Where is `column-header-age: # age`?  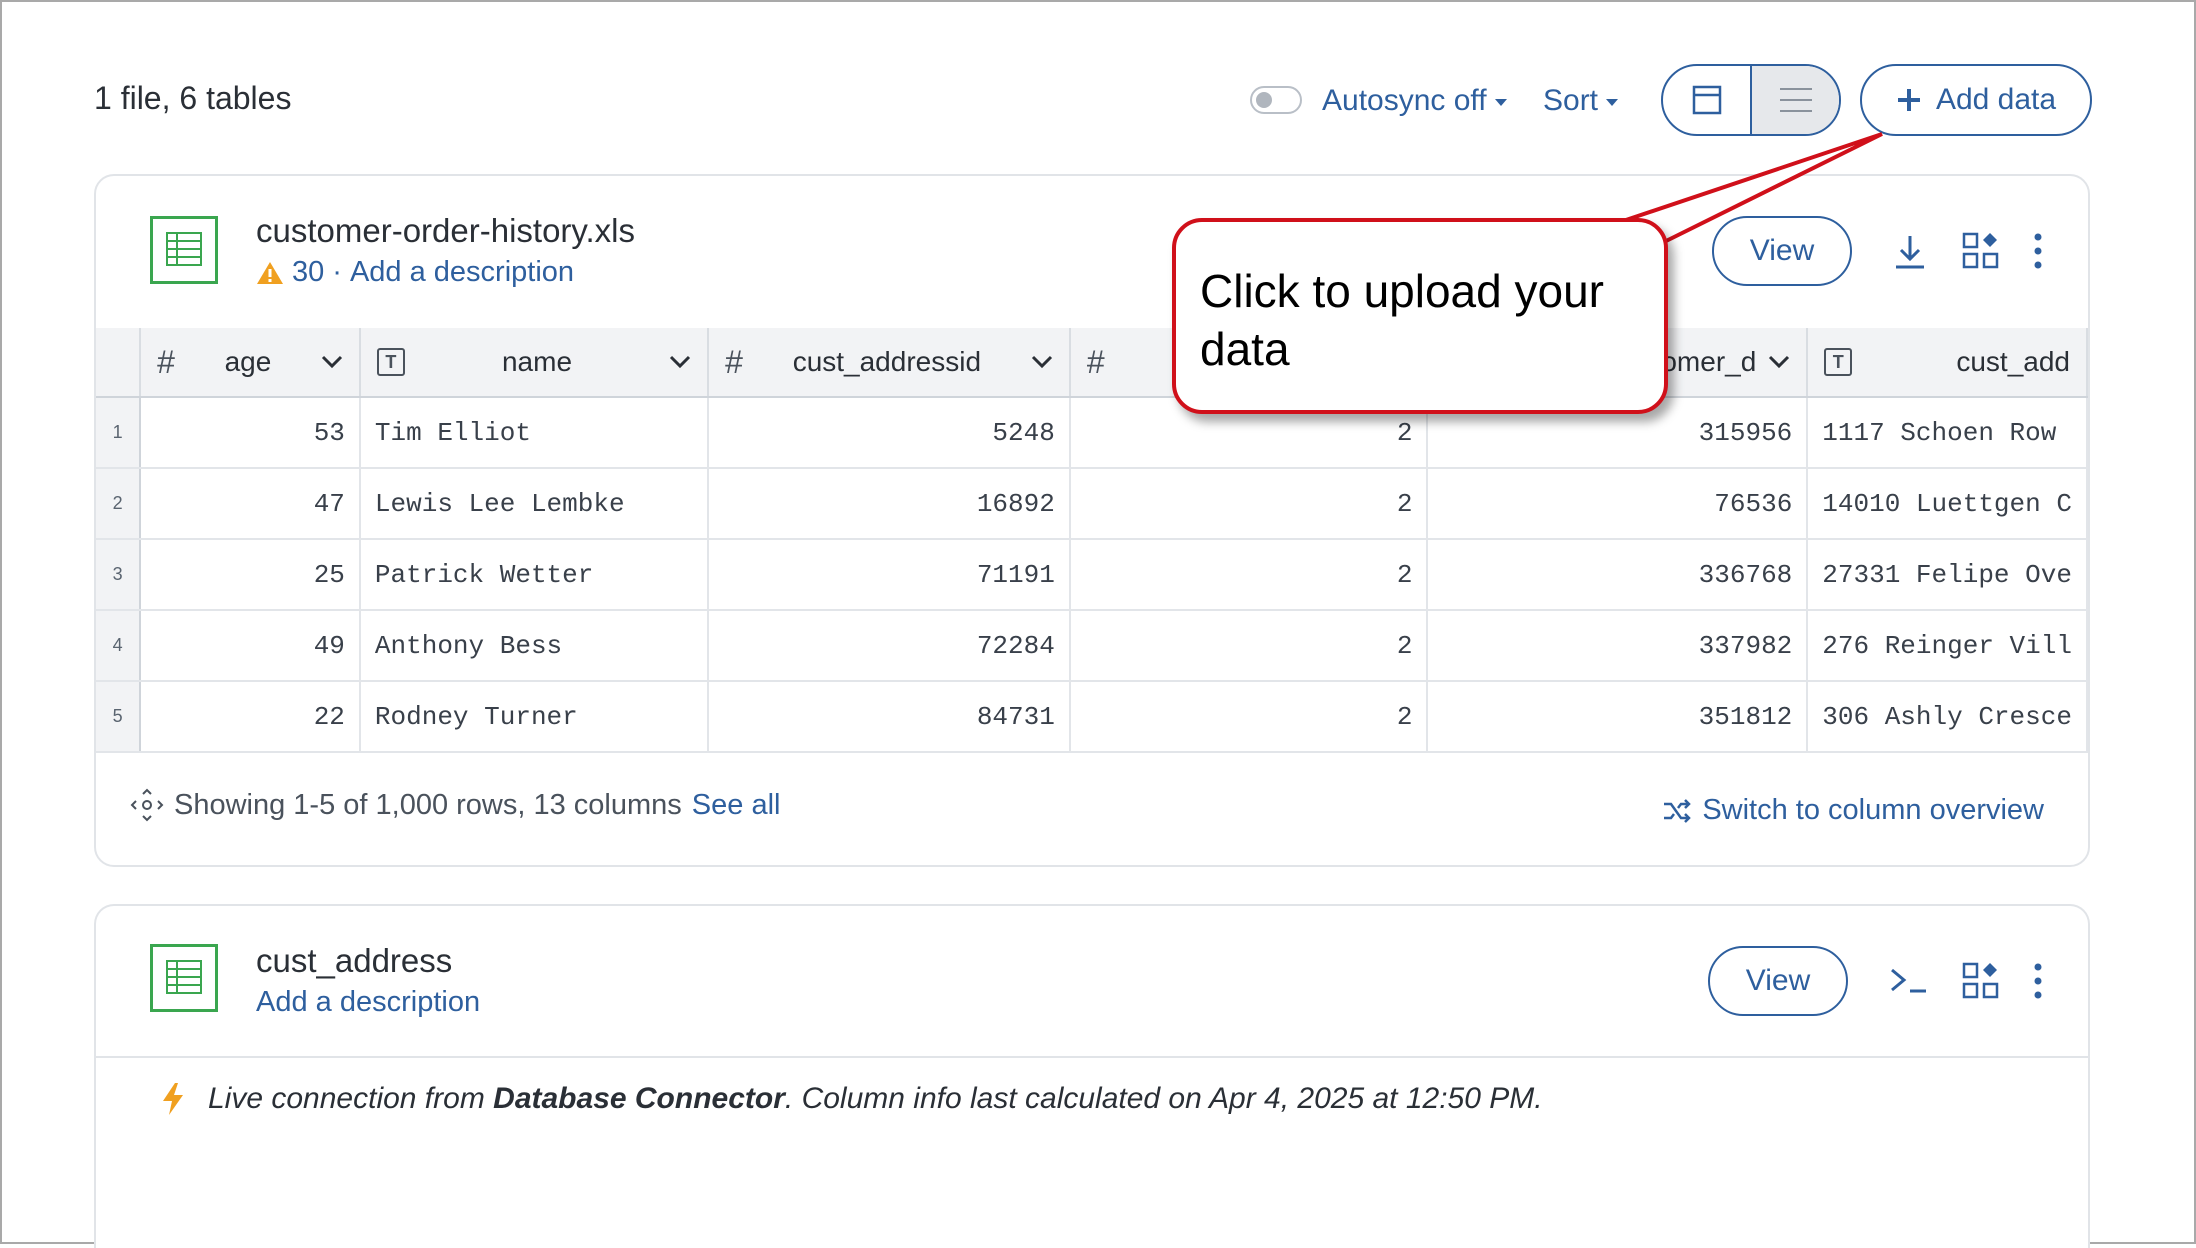 column-header-age: # age is located at coordinates (250, 363).